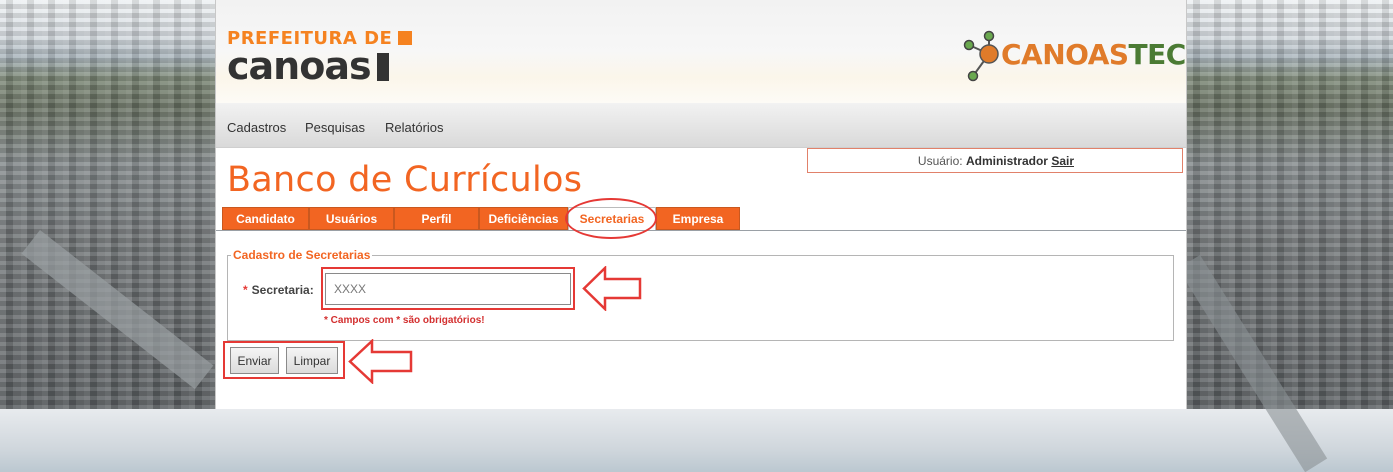 The height and width of the screenshot is (472, 1393). I want to click on tab-deficiencias: Deficiências, so click(523, 218).